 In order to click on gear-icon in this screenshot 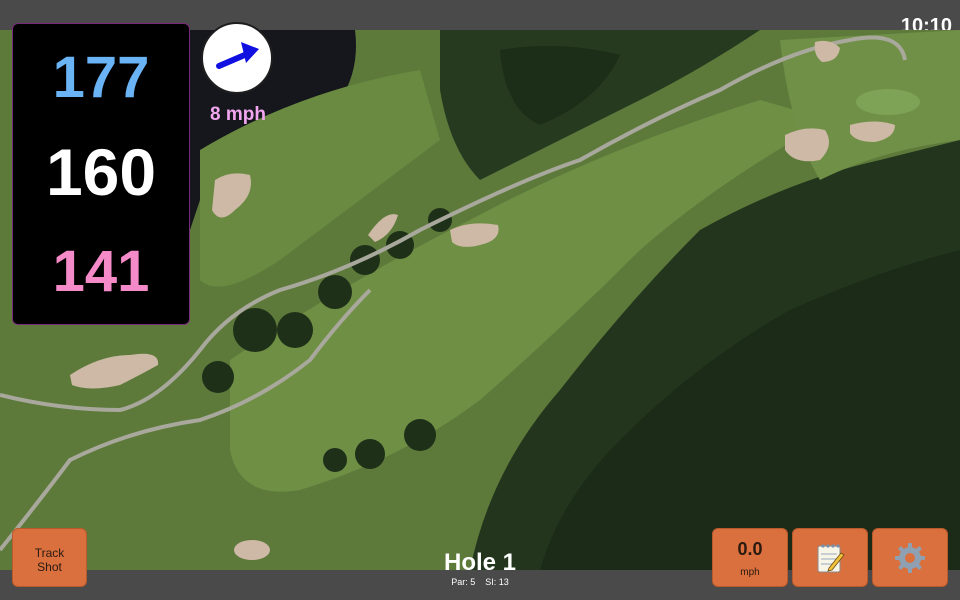, I will do `click(910, 557)`.